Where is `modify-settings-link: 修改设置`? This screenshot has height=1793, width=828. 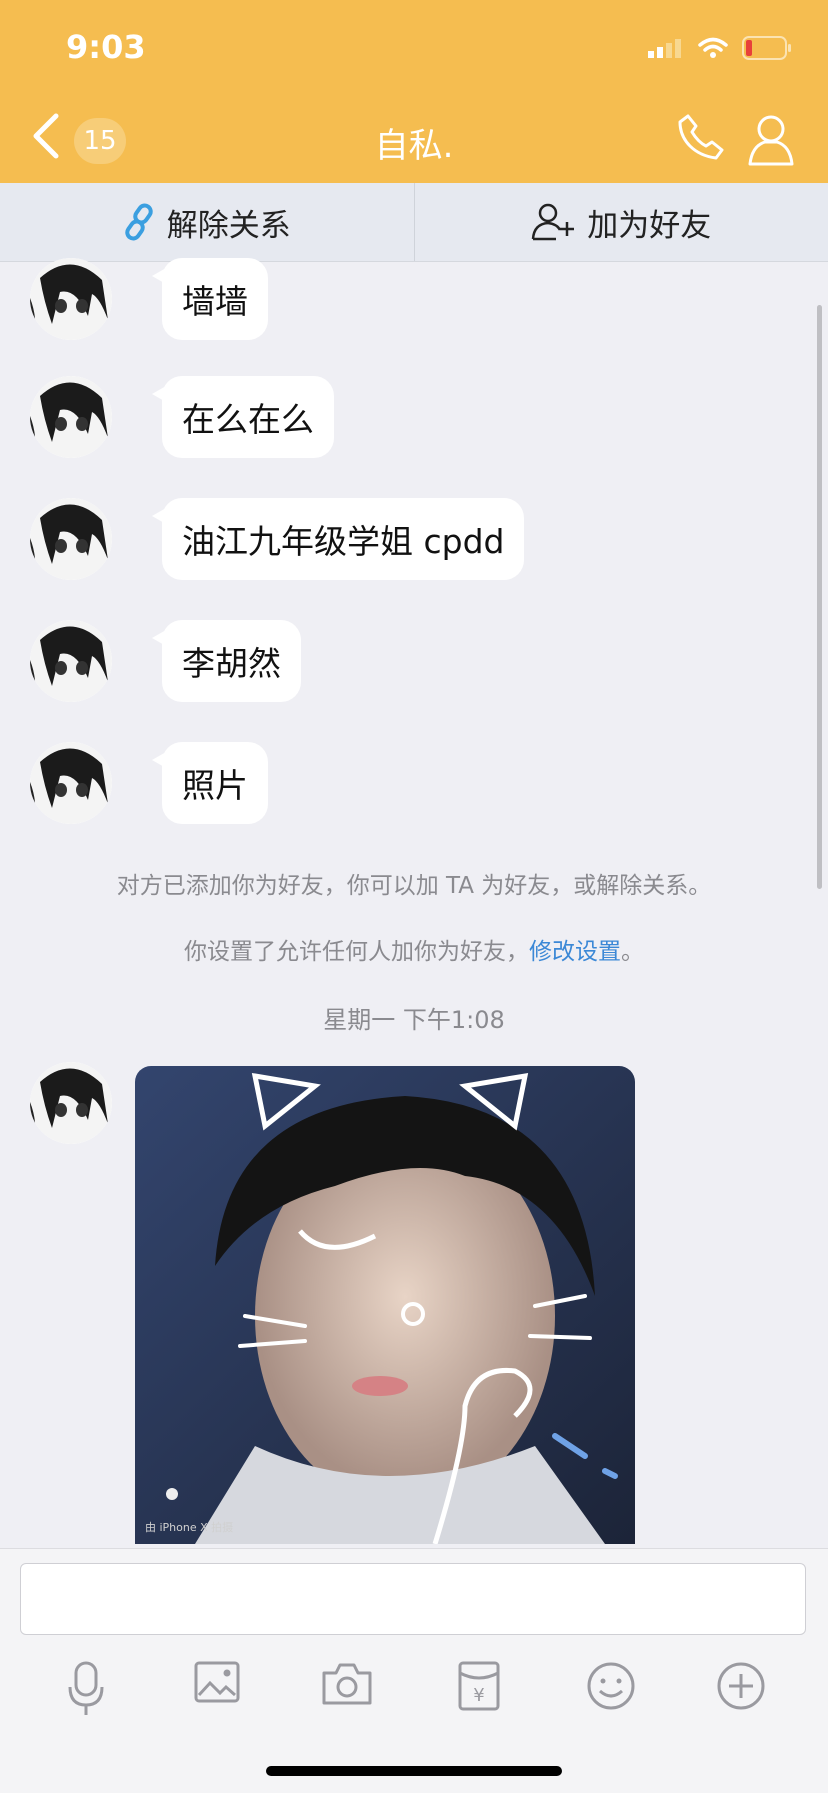
modify-settings-link: 修改设置 is located at coordinates (575, 952).